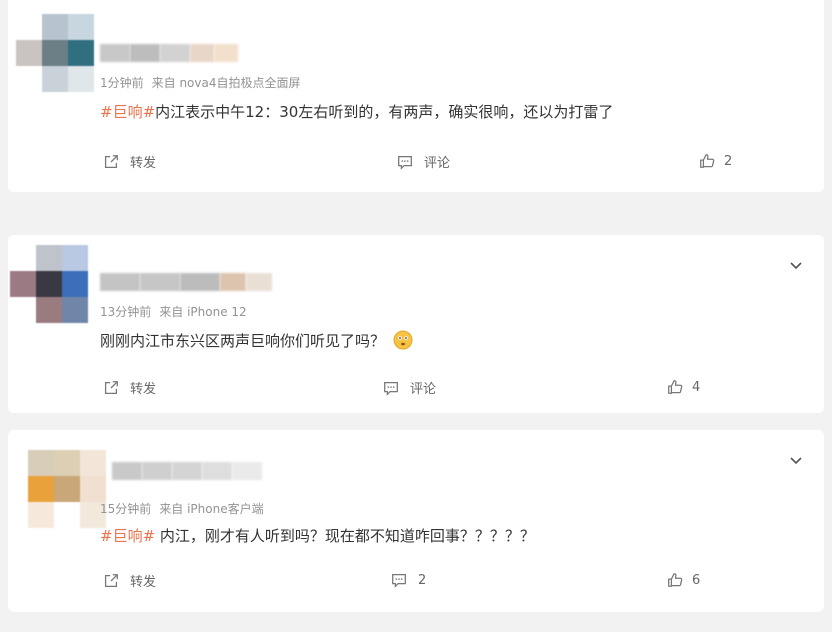  I want to click on comment-meta: 15分钟前 来自 iPhone客户端, so click(182, 508).